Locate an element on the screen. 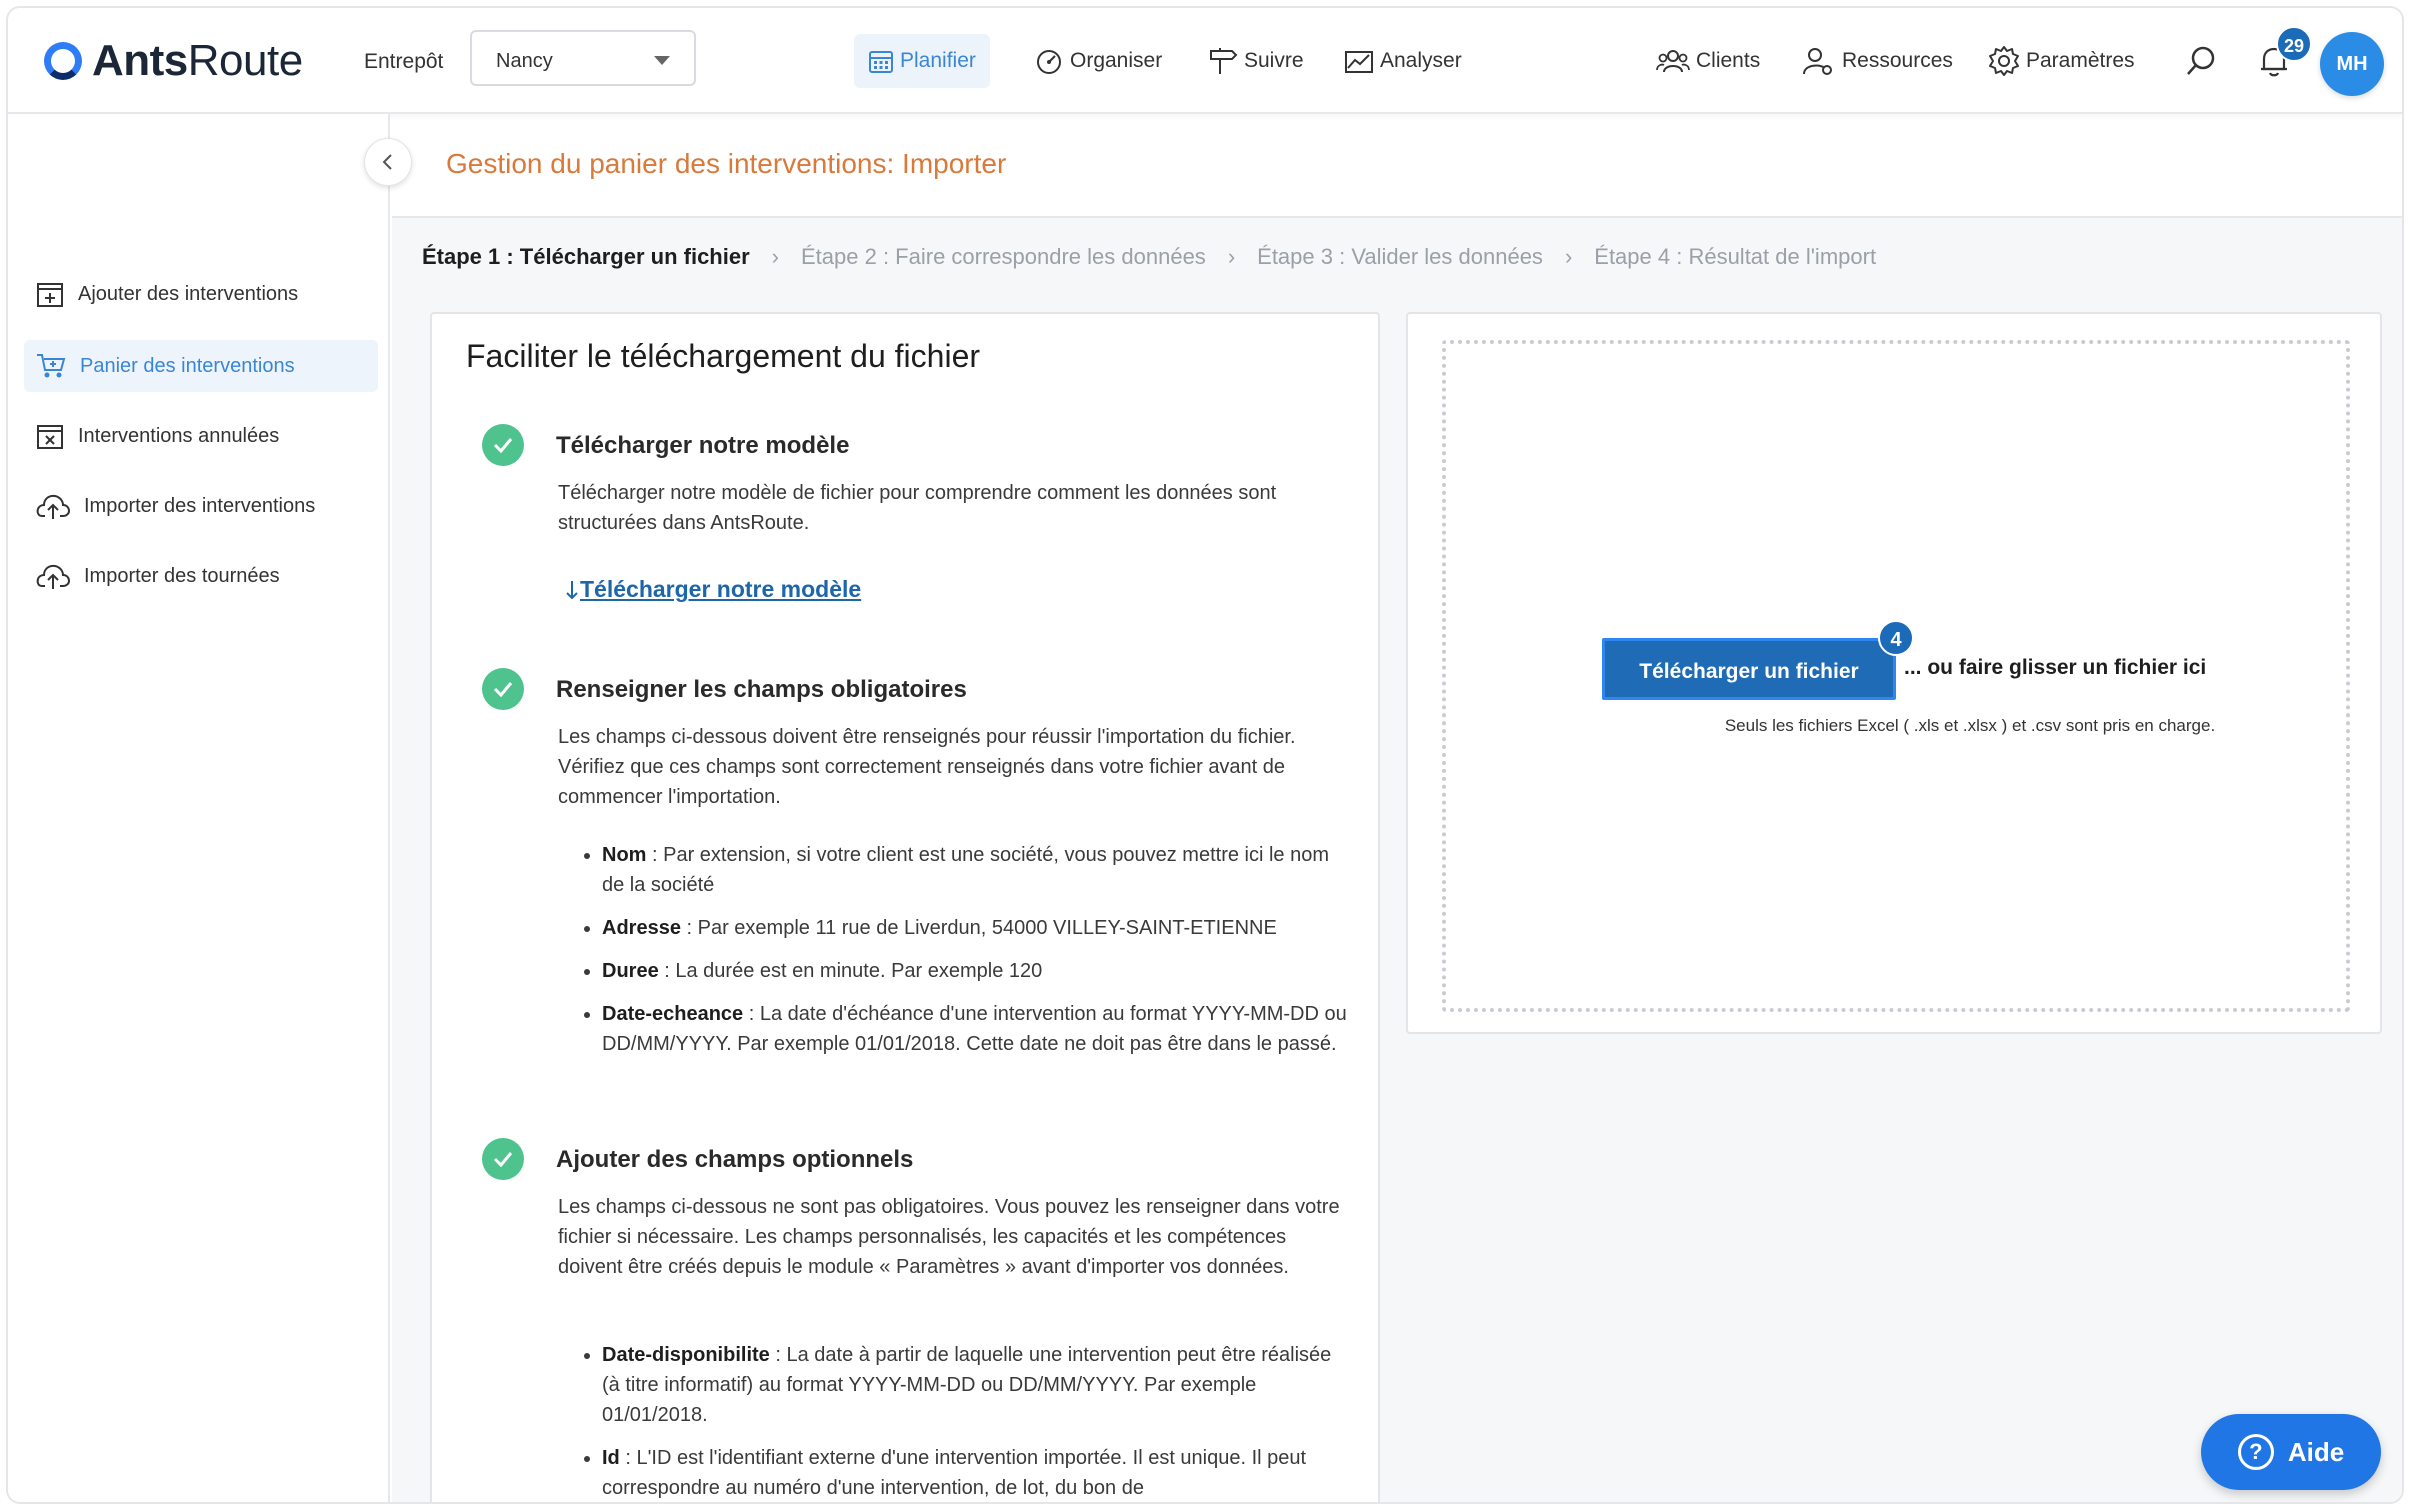  help-button: ? Aide is located at coordinates (2291, 1452).